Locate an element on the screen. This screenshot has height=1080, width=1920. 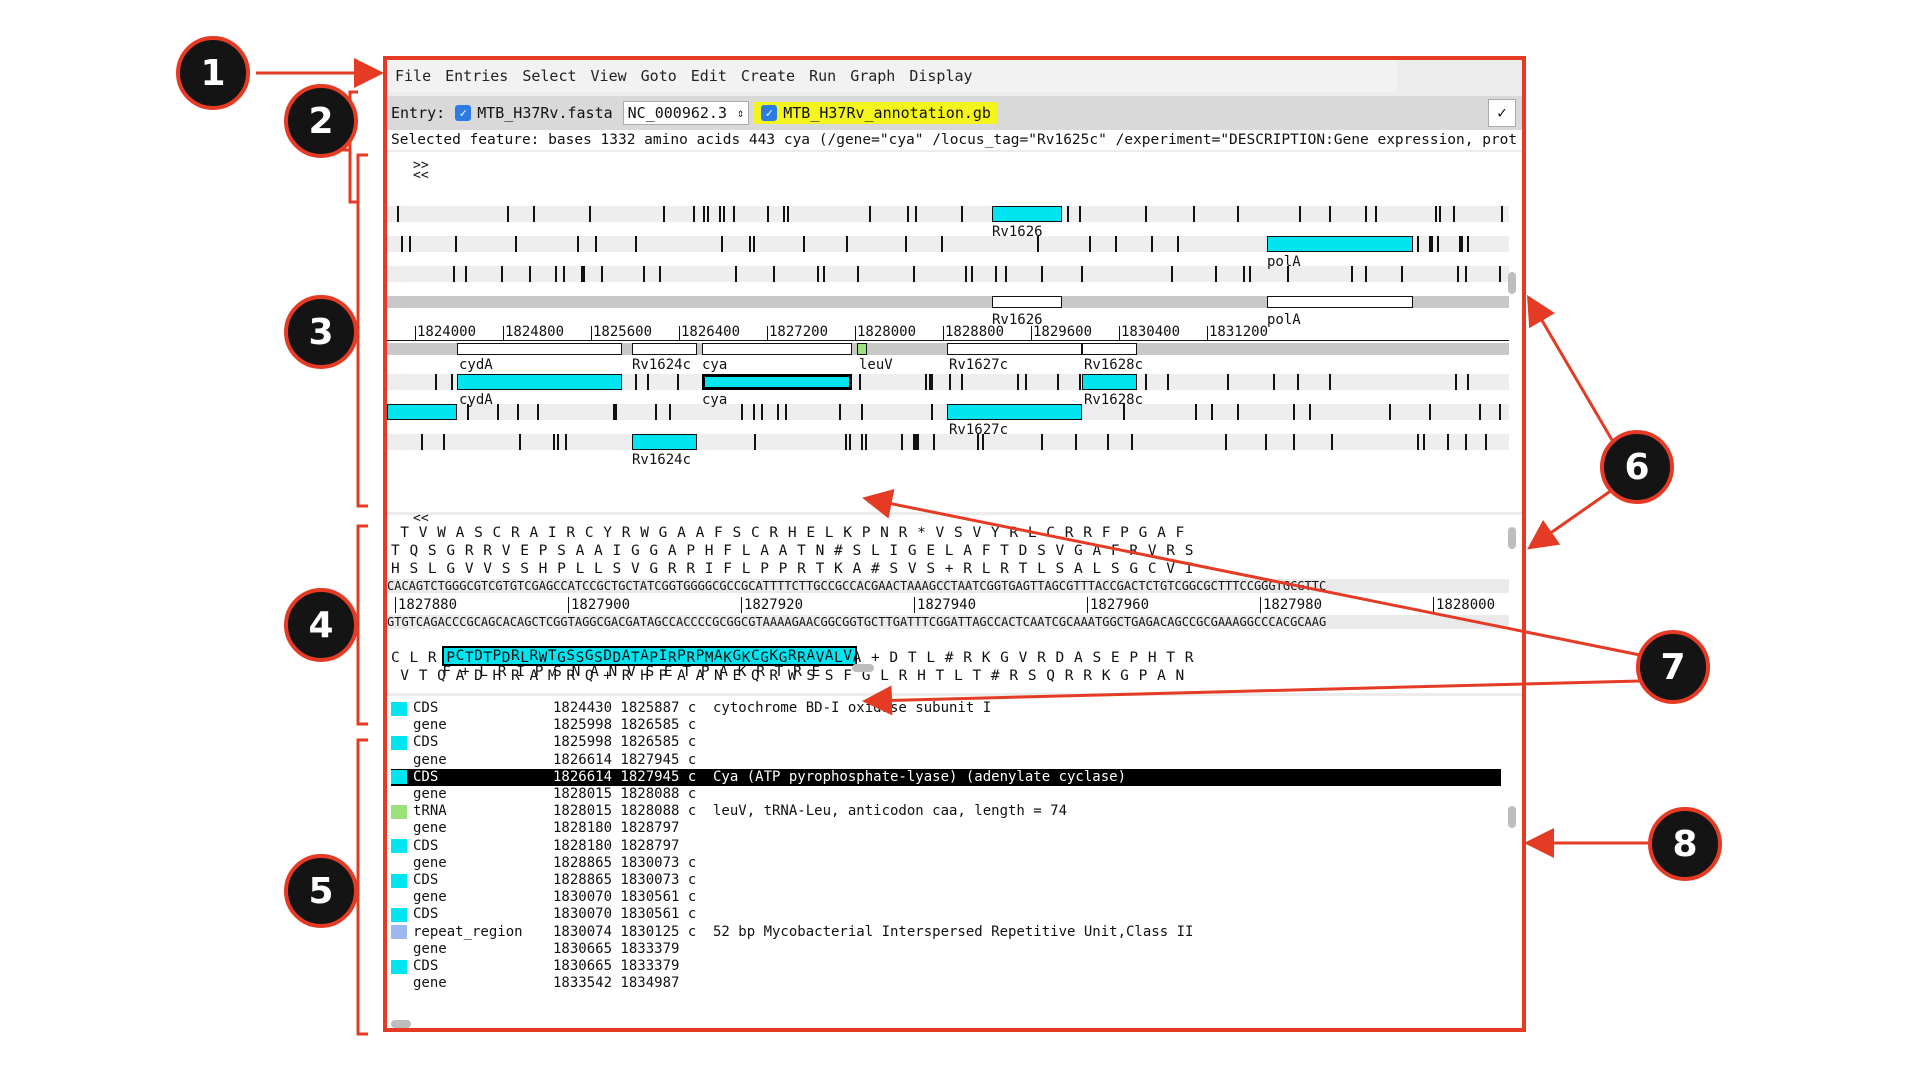
sequence-ruler-tick is located at coordinates (914, 605).